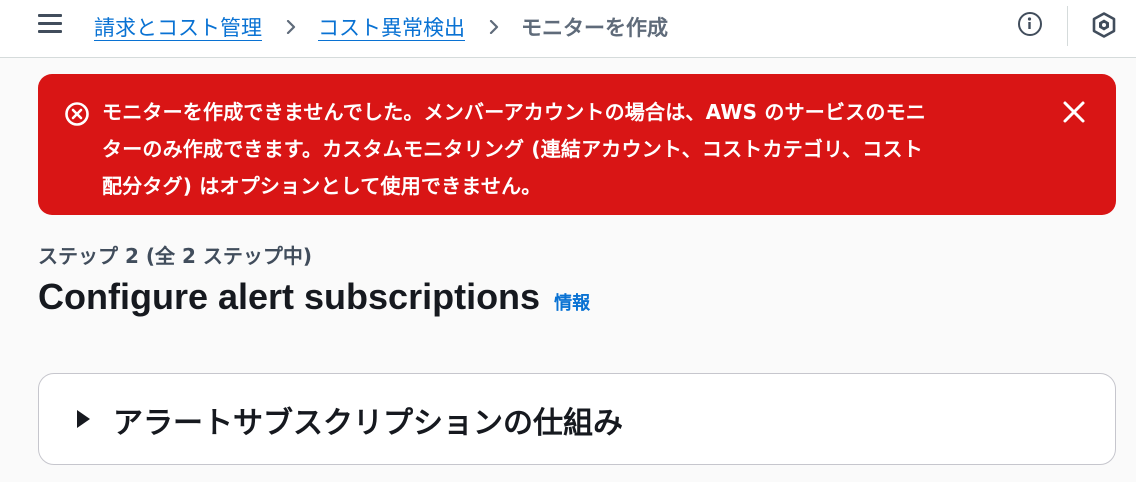  What do you see at coordinates (572, 302) in the screenshot?
I see `info-link: 情報` at bounding box center [572, 302].